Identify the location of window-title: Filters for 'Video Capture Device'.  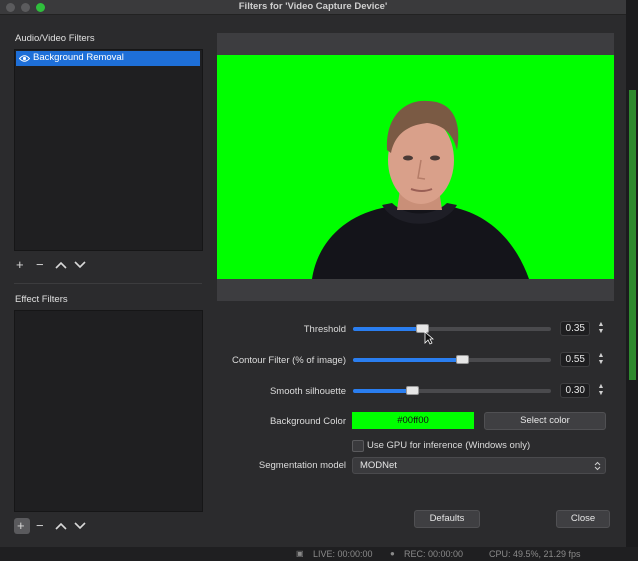
(313, 6).